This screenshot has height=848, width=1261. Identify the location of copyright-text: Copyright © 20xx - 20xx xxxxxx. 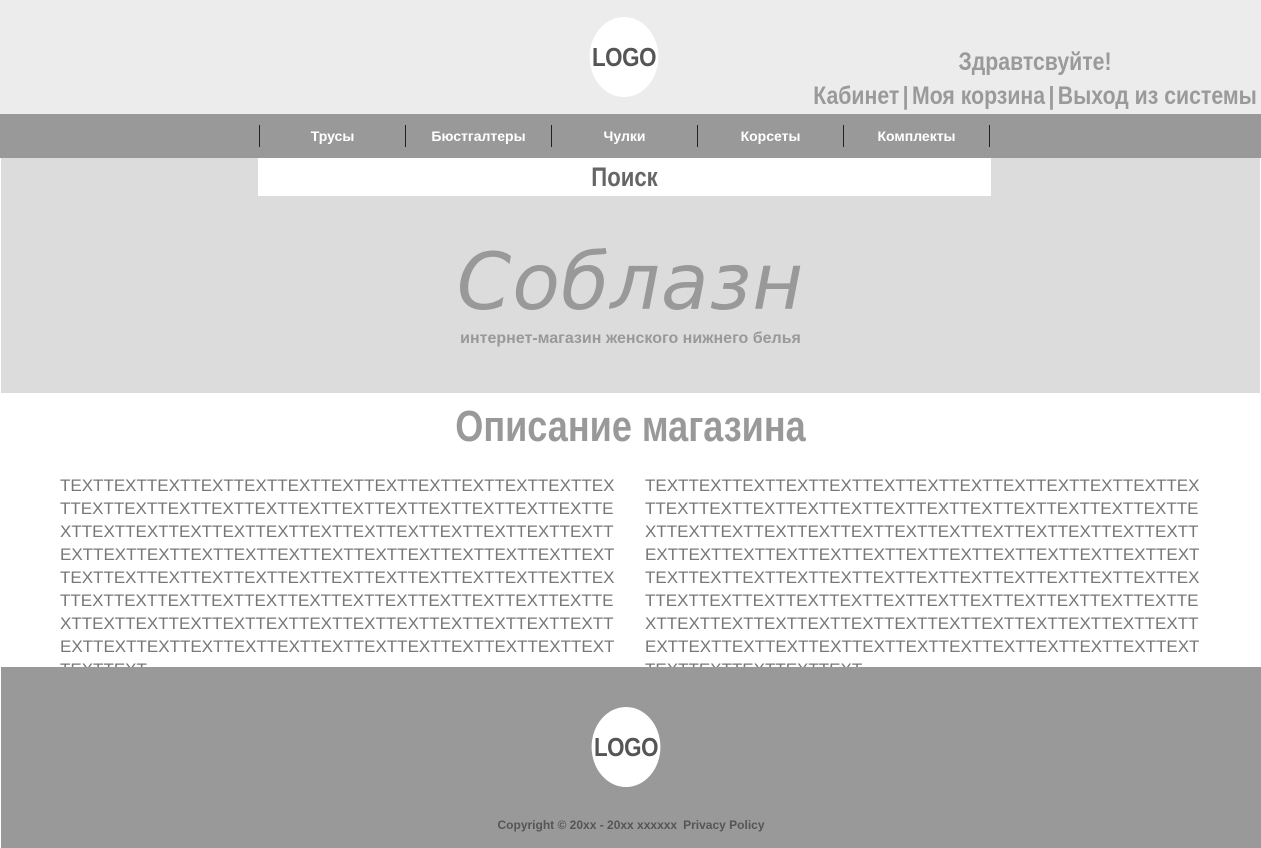
(587, 825).